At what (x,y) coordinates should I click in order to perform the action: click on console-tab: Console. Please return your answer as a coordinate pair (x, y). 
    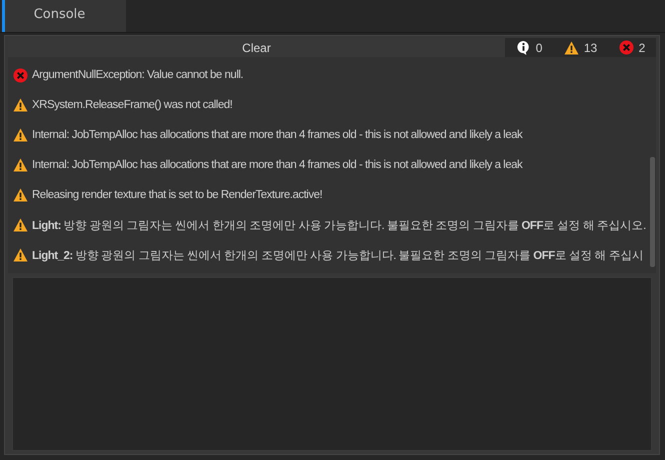
    Looking at the image, I should click on (64, 16).